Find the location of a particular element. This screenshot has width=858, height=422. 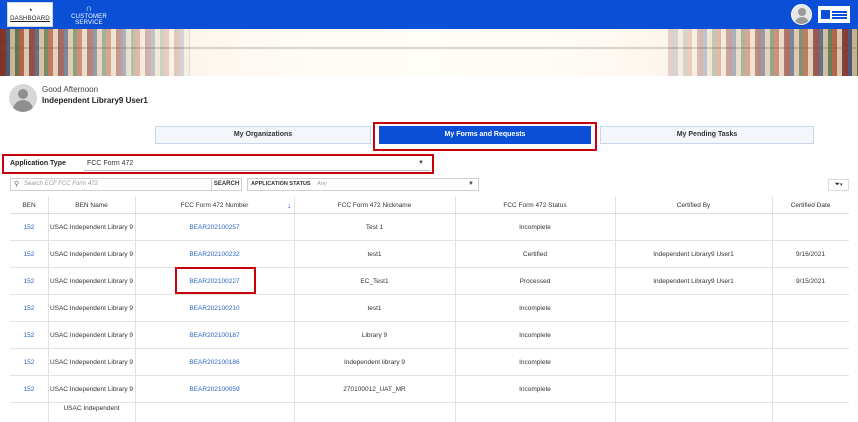

application-status-select: APPLICATION STATUS Any ▼ is located at coordinates (363, 184).